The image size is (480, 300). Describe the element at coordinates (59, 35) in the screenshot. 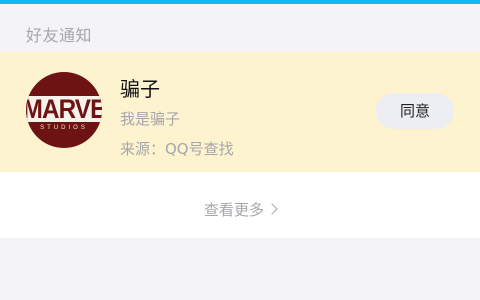

I see `section-title: 好友通知` at that location.